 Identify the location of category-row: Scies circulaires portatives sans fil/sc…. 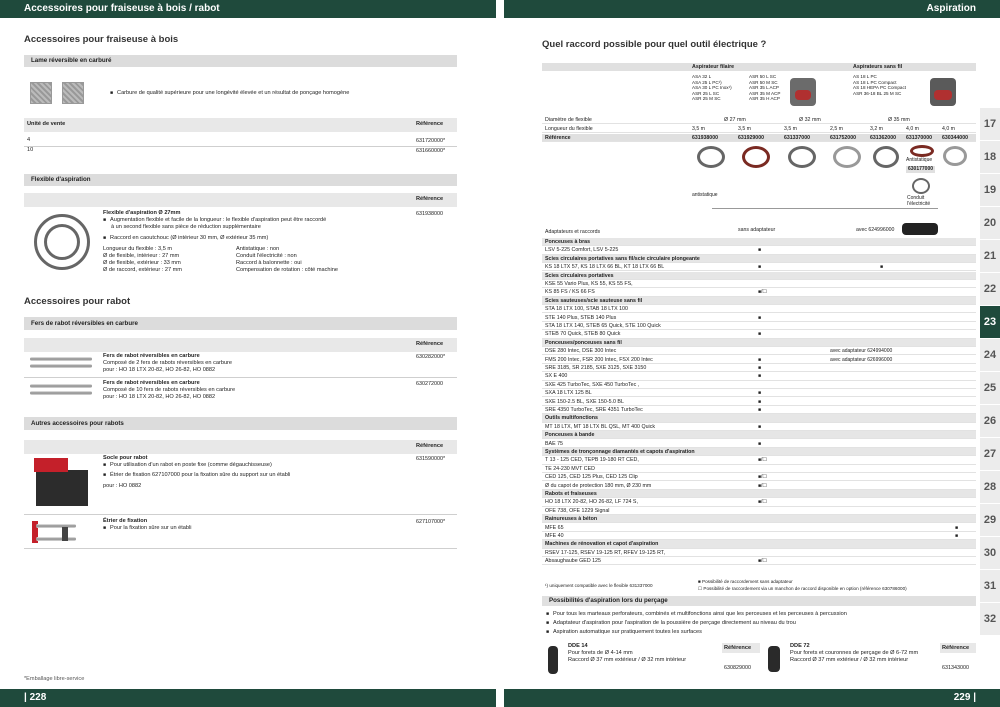
(759, 259).